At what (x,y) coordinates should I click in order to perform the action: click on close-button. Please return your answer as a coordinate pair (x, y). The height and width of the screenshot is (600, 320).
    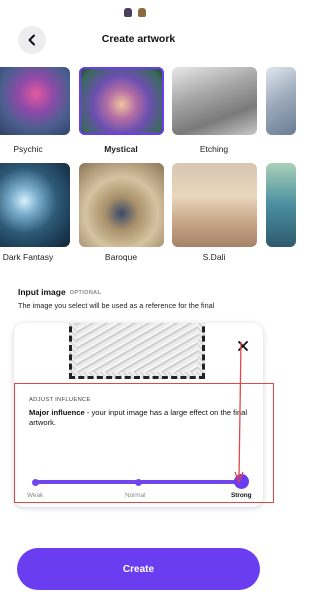
    Looking at the image, I should click on (243, 346).